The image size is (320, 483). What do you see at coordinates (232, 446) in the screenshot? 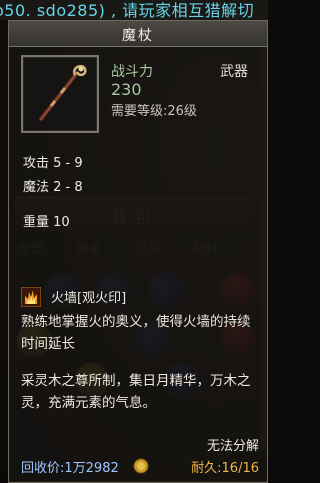
I see `decompose-status: 无法分解` at bounding box center [232, 446].